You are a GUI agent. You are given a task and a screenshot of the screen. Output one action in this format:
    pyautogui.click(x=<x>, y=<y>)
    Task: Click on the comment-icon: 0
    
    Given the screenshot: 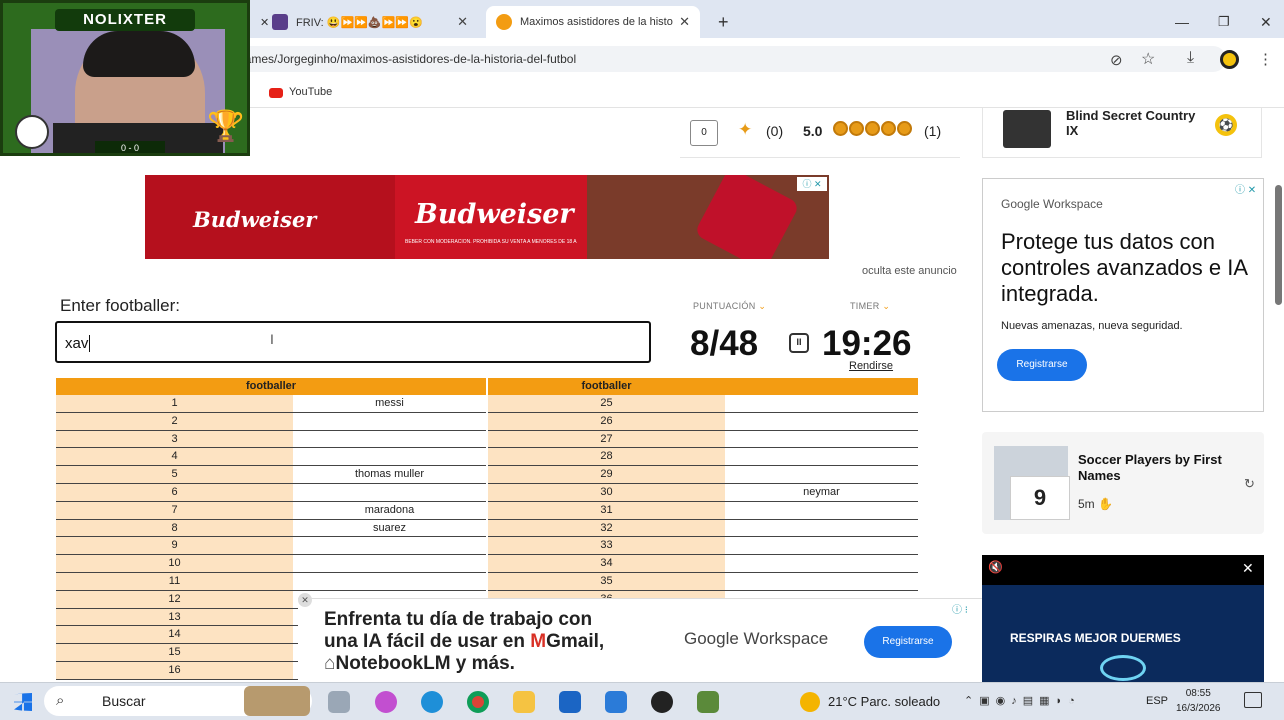 What is the action you would take?
    pyautogui.click(x=704, y=133)
    